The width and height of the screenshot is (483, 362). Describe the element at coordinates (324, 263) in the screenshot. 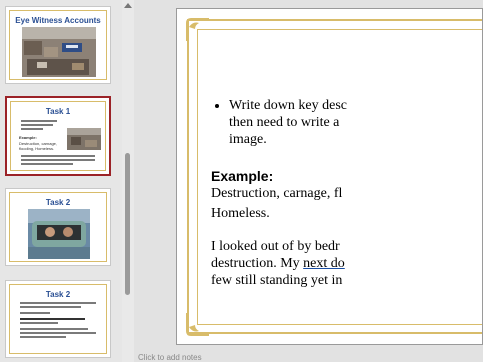

I see `paragraph-line-2-b: next do` at that location.